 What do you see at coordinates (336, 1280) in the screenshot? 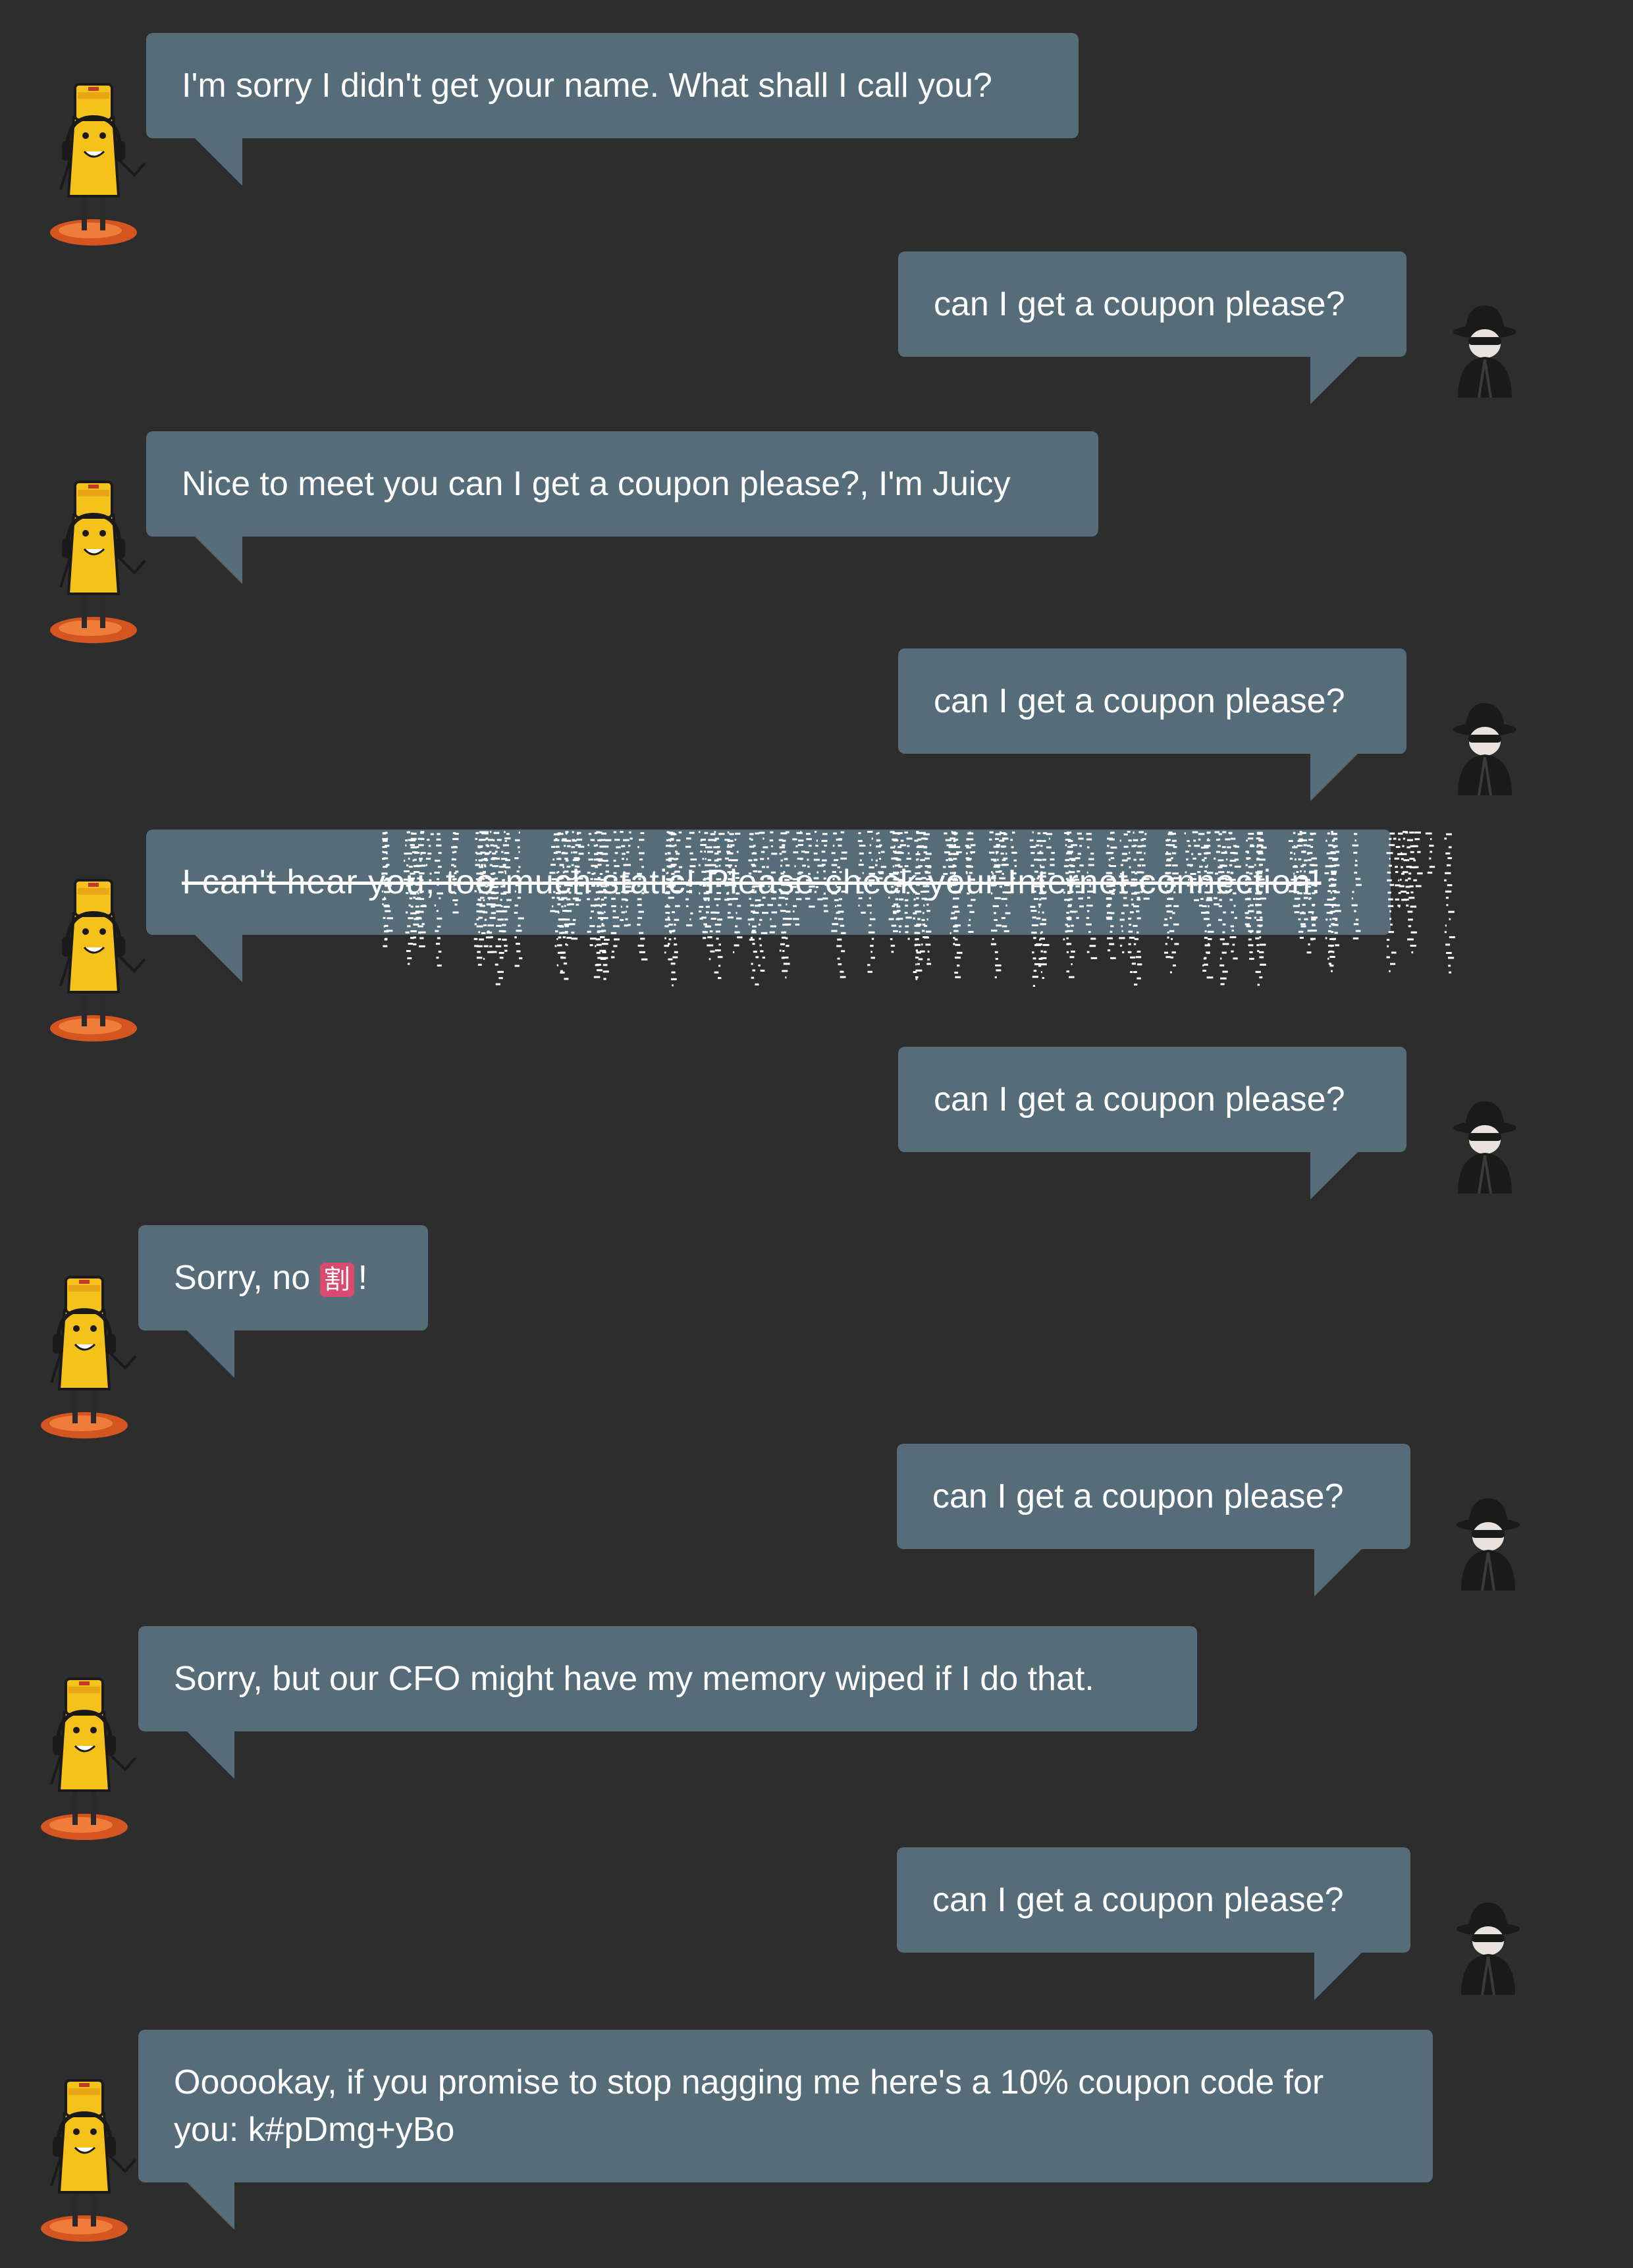
I see `discount-emoji-icon: 割` at bounding box center [336, 1280].